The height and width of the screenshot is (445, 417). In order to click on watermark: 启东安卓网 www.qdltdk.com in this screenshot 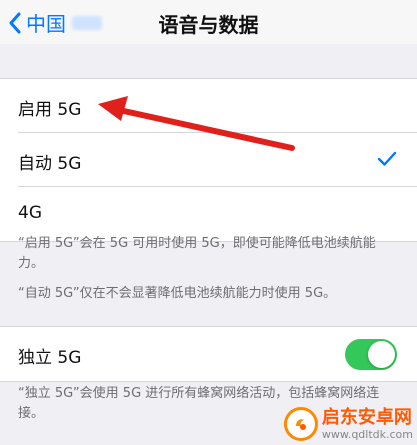, I will do `click(348, 423)`.